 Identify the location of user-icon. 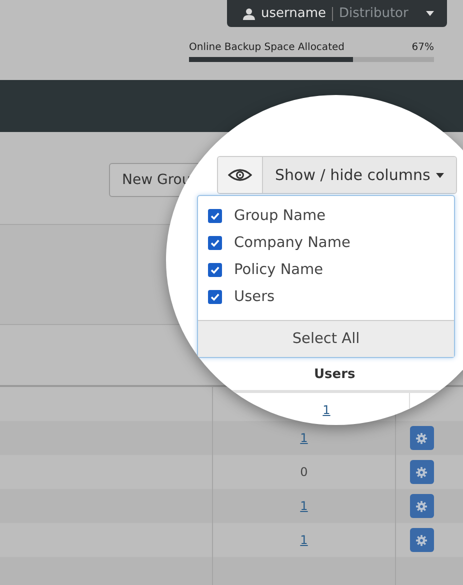
(249, 14).